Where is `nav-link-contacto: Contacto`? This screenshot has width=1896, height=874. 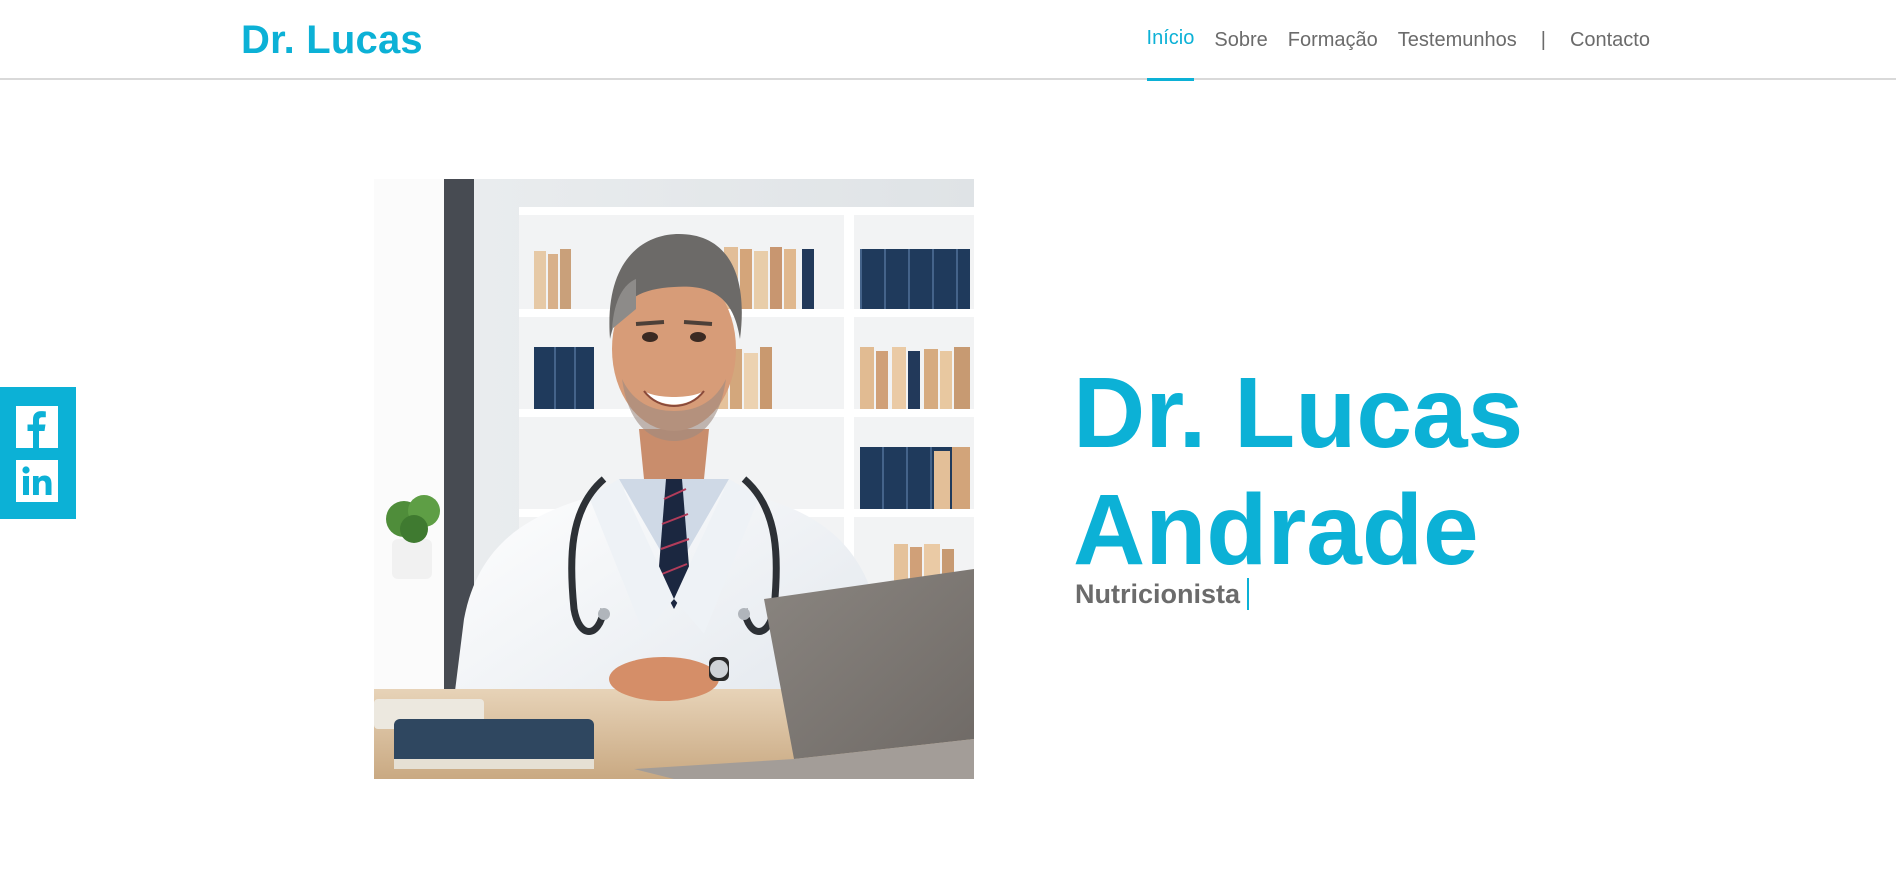
nav-link-contacto: Contacto is located at coordinates (1610, 40).